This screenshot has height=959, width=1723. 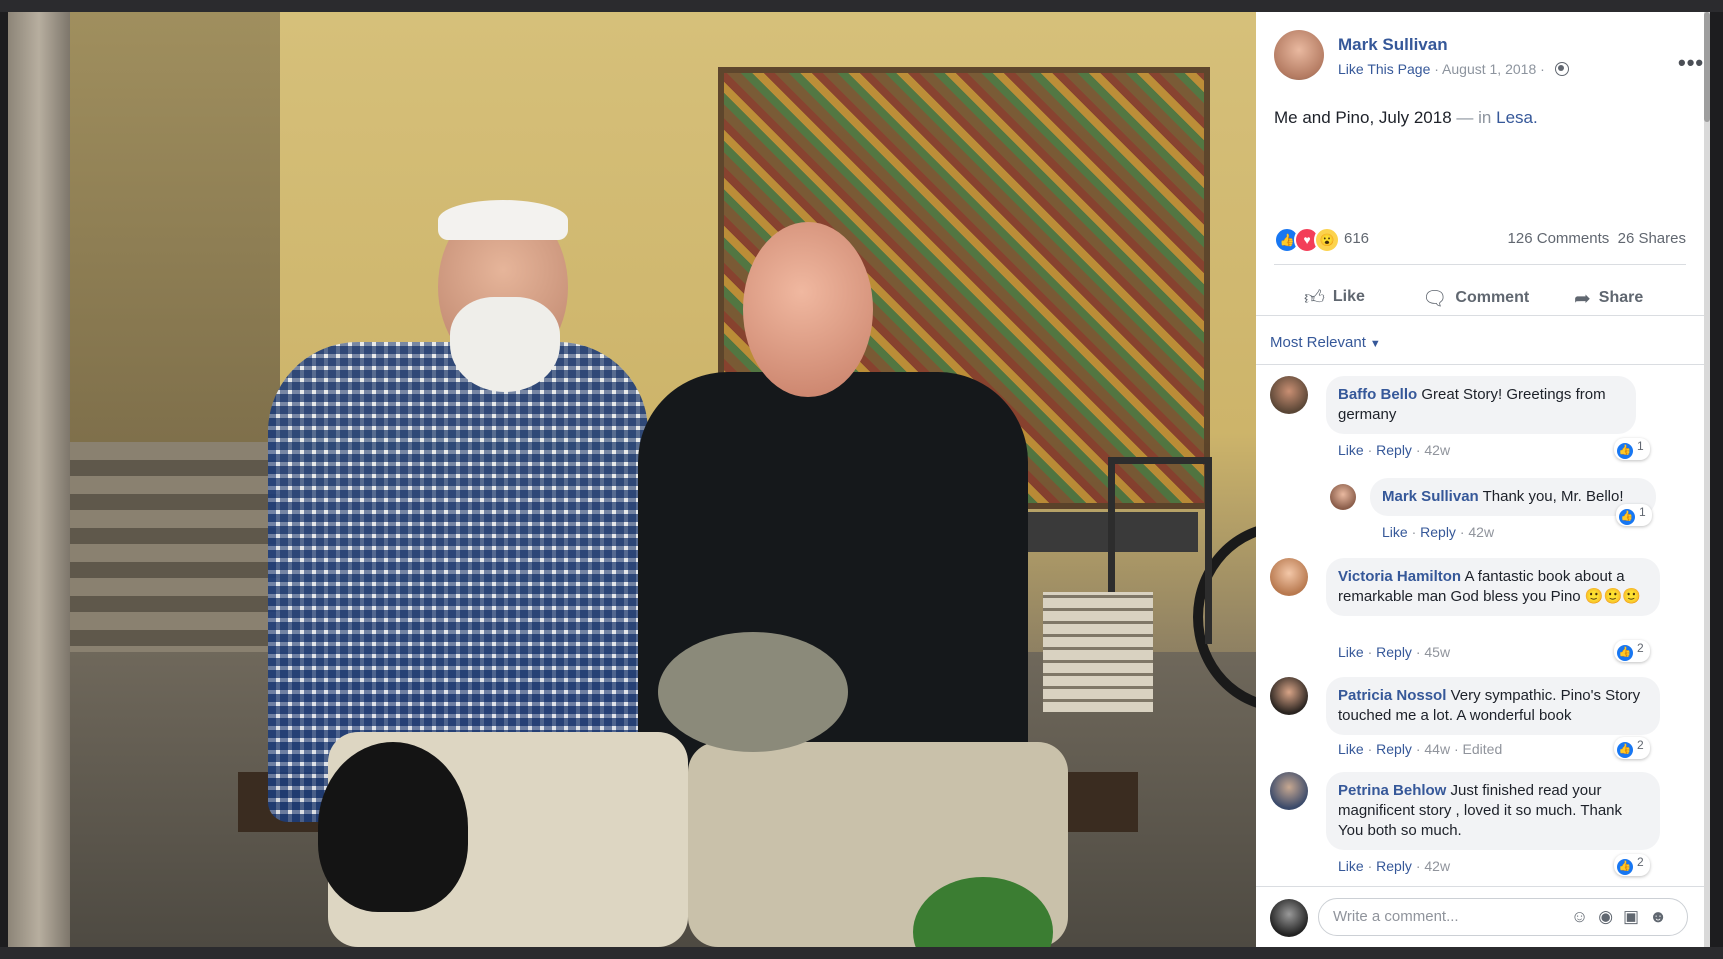 I want to click on like-button-label: Like, so click(x=1348, y=296).